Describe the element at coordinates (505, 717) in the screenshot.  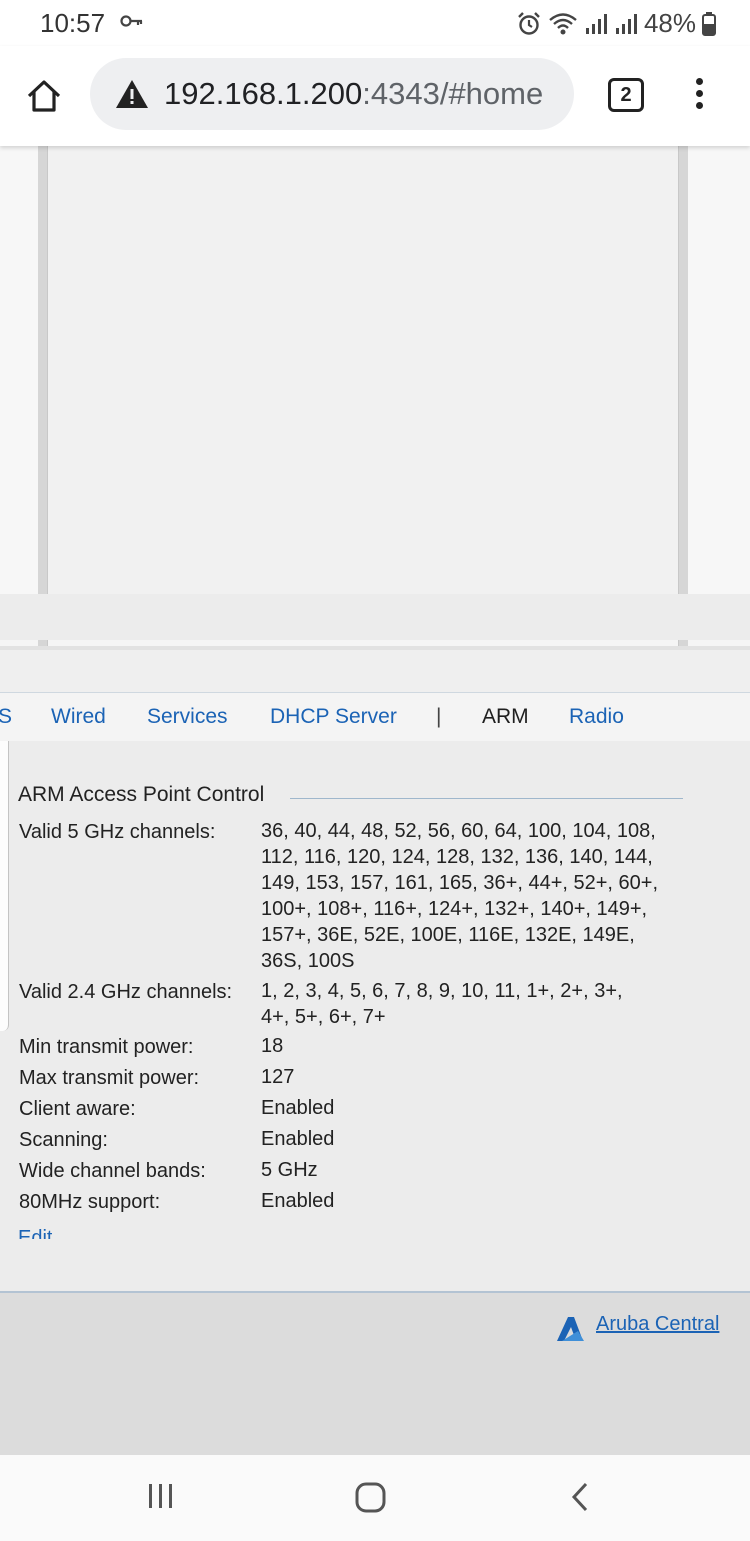
I see `tab-arm: ARM` at that location.